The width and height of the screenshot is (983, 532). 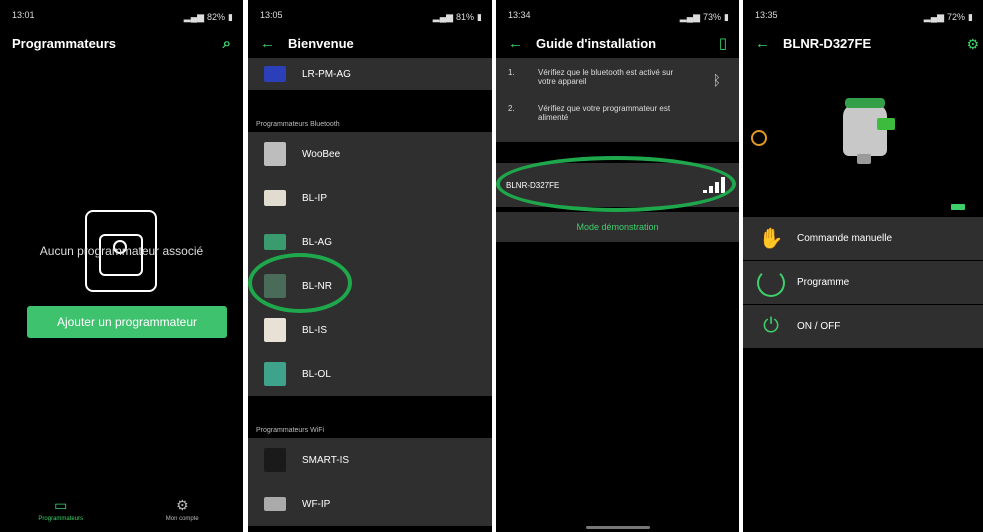 I want to click on list-item-label: WooBee, so click(x=321, y=154).